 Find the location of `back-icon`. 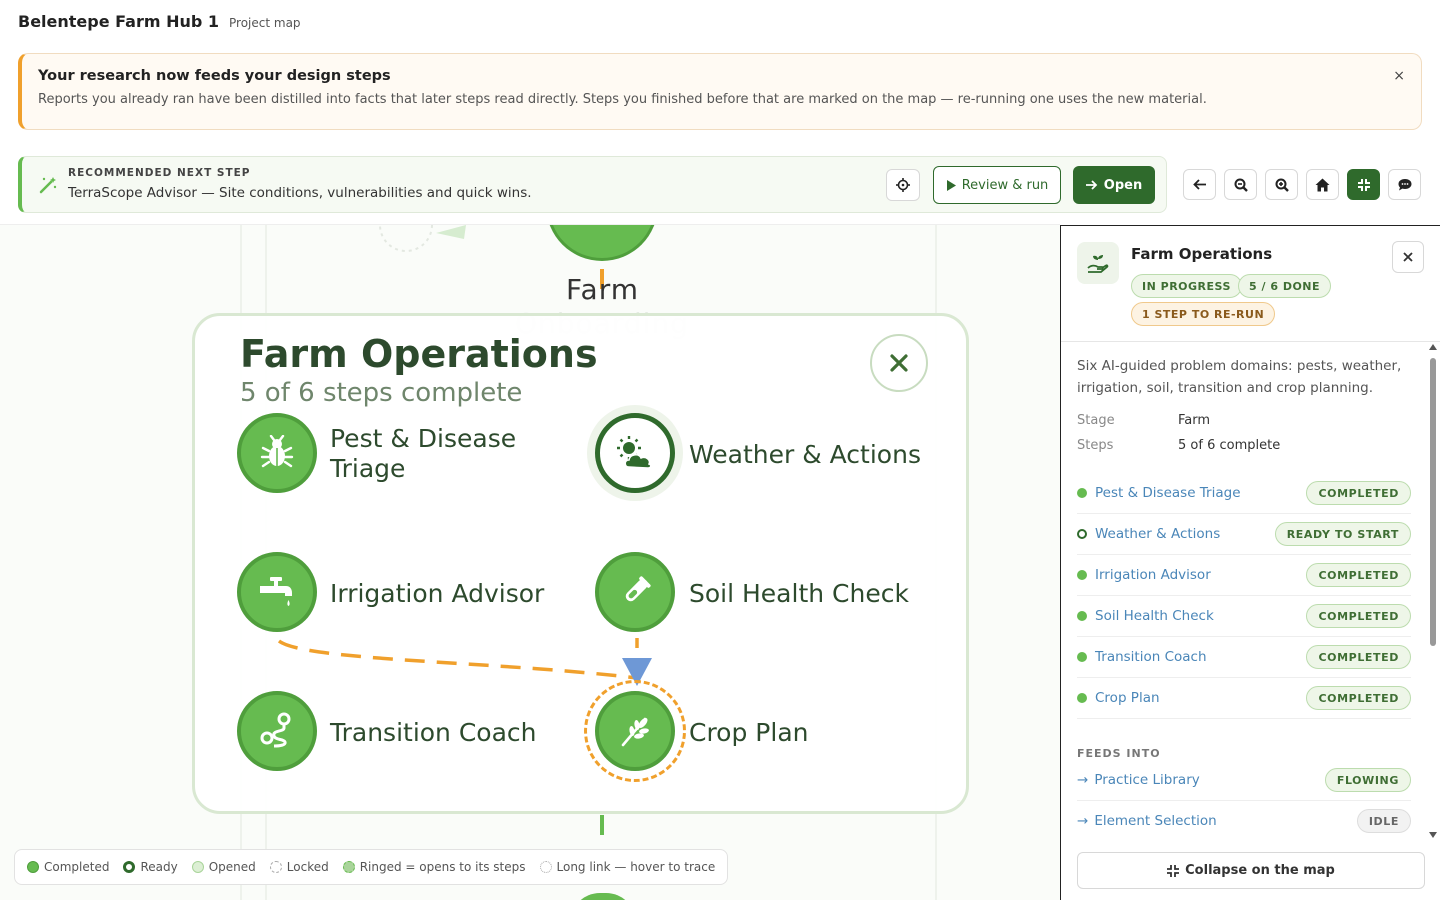

back-icon is located at coordinates (1199, 184).